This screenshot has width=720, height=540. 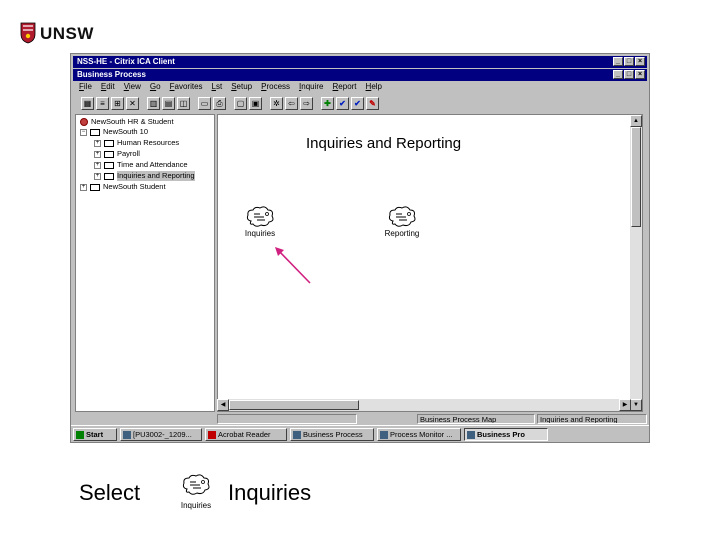 I want to click on forward-arrow-icon: ⇨, so click(x=306, y=103).